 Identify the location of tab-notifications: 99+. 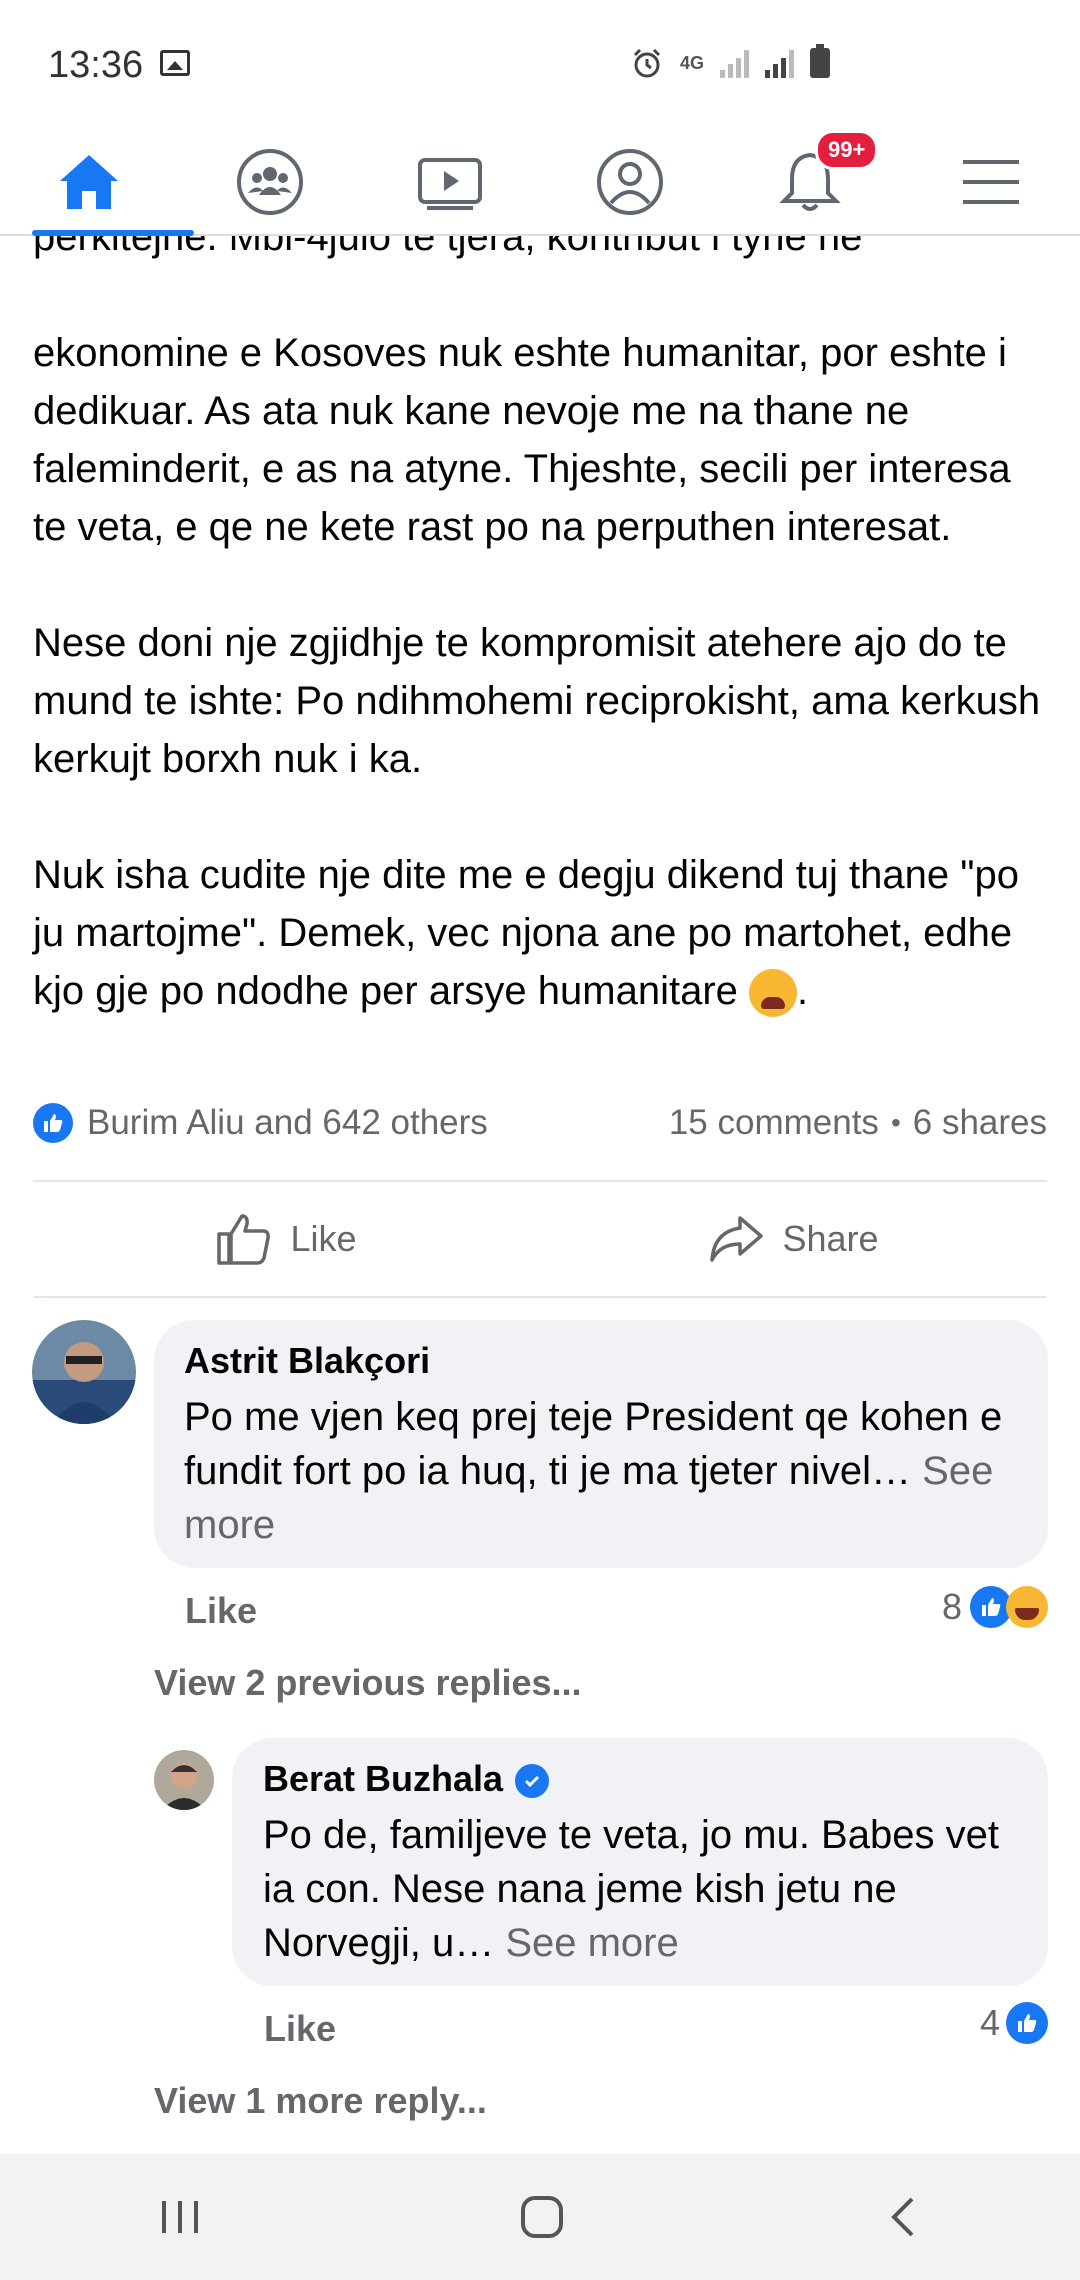
(812, 182).